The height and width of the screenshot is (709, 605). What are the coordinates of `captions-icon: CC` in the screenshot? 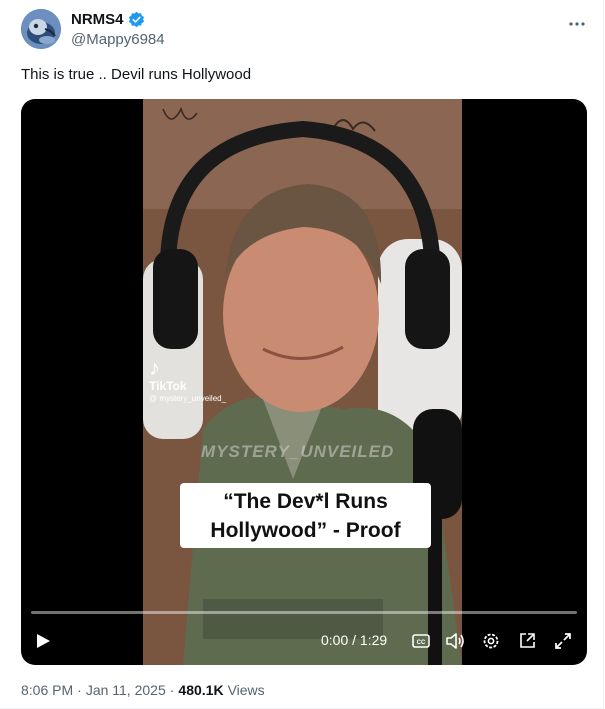 It's located at (421, 641).